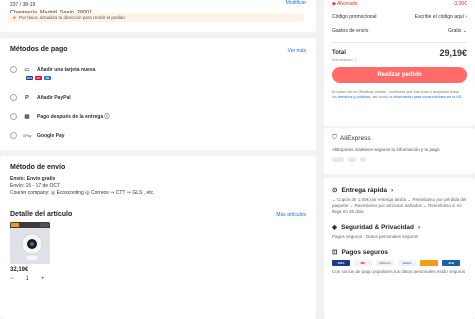 The width and height of the screenshot is (475, 319). What do you see at coordinates (451, 263) in the screenshot?
I see `jcb-icon: JCB` at bounding box center [451, 263].